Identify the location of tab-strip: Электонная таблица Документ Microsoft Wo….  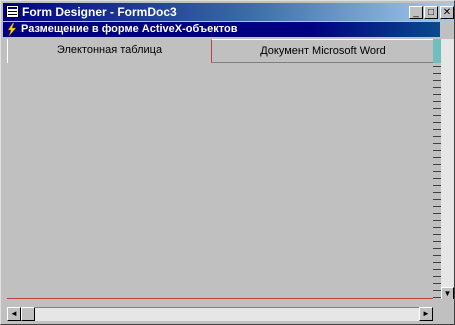
(221, 51).